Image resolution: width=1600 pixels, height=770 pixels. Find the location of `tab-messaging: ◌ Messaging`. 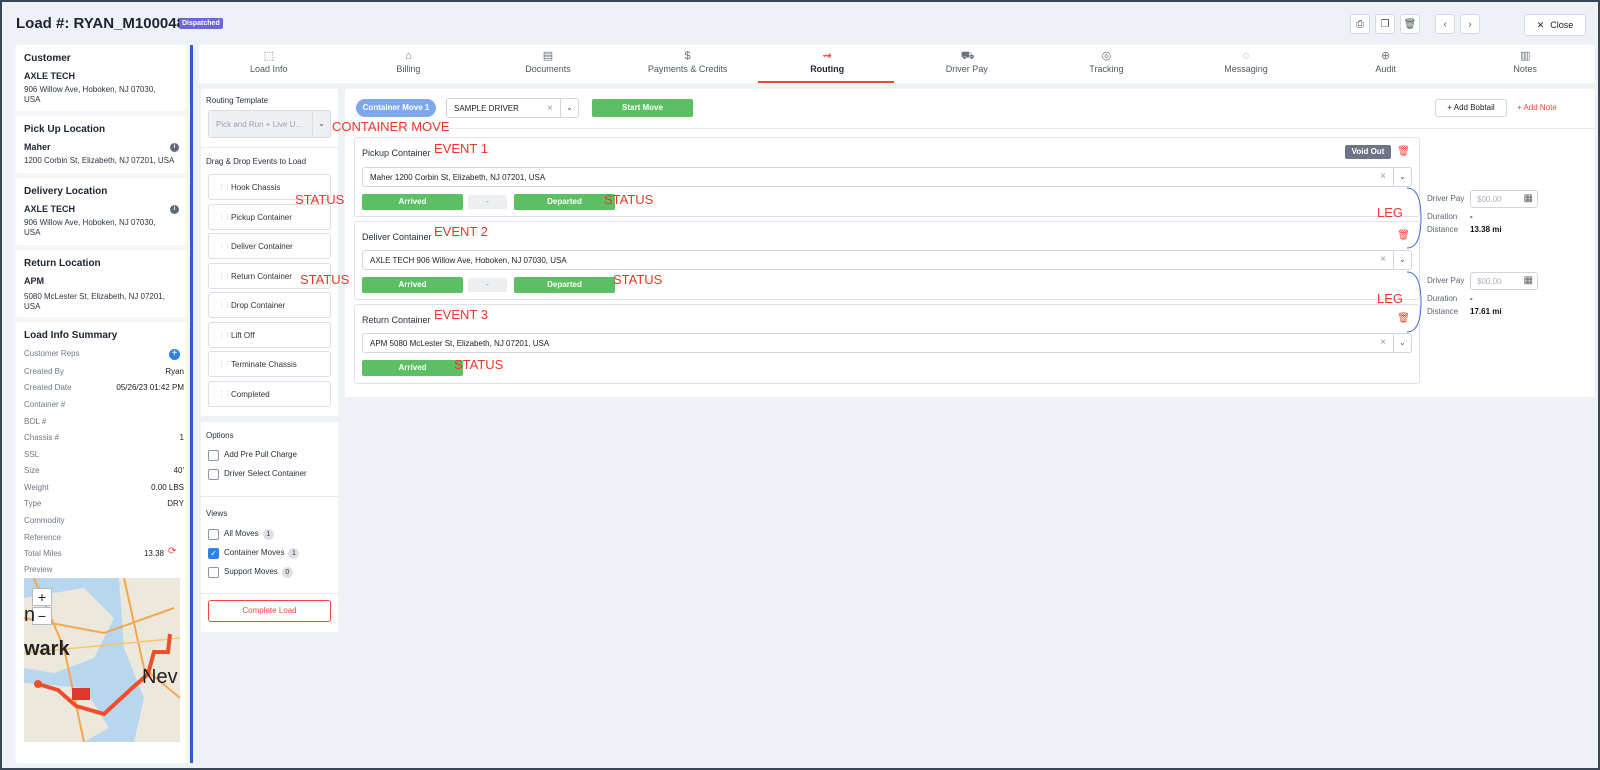

tab-messaging: ◌ Messaging is located at coordinates (1246, 64).